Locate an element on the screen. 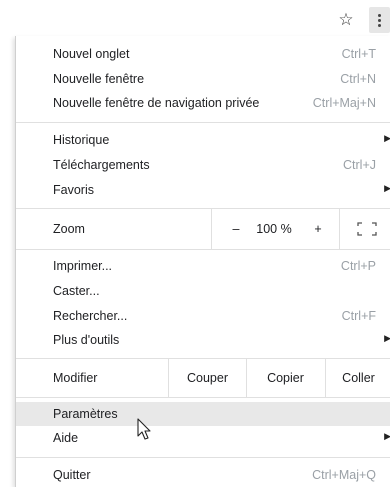 This screenshot has height=487, width=390. menu-item-label: Nouvelle fenêtre is located at coordinates (99, 79).